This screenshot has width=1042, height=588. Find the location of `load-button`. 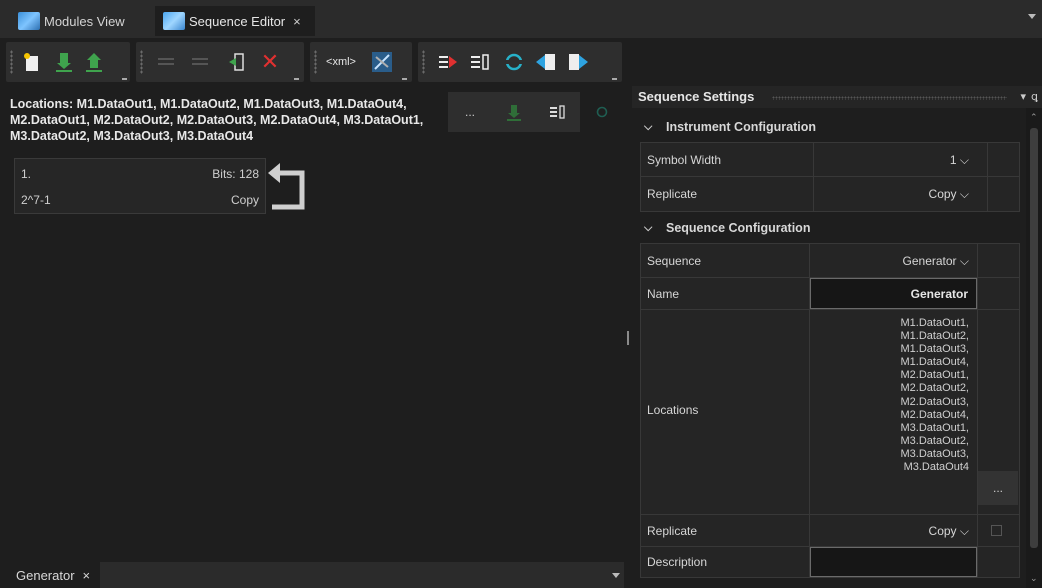

load-button is located at coordinates (64, 62).